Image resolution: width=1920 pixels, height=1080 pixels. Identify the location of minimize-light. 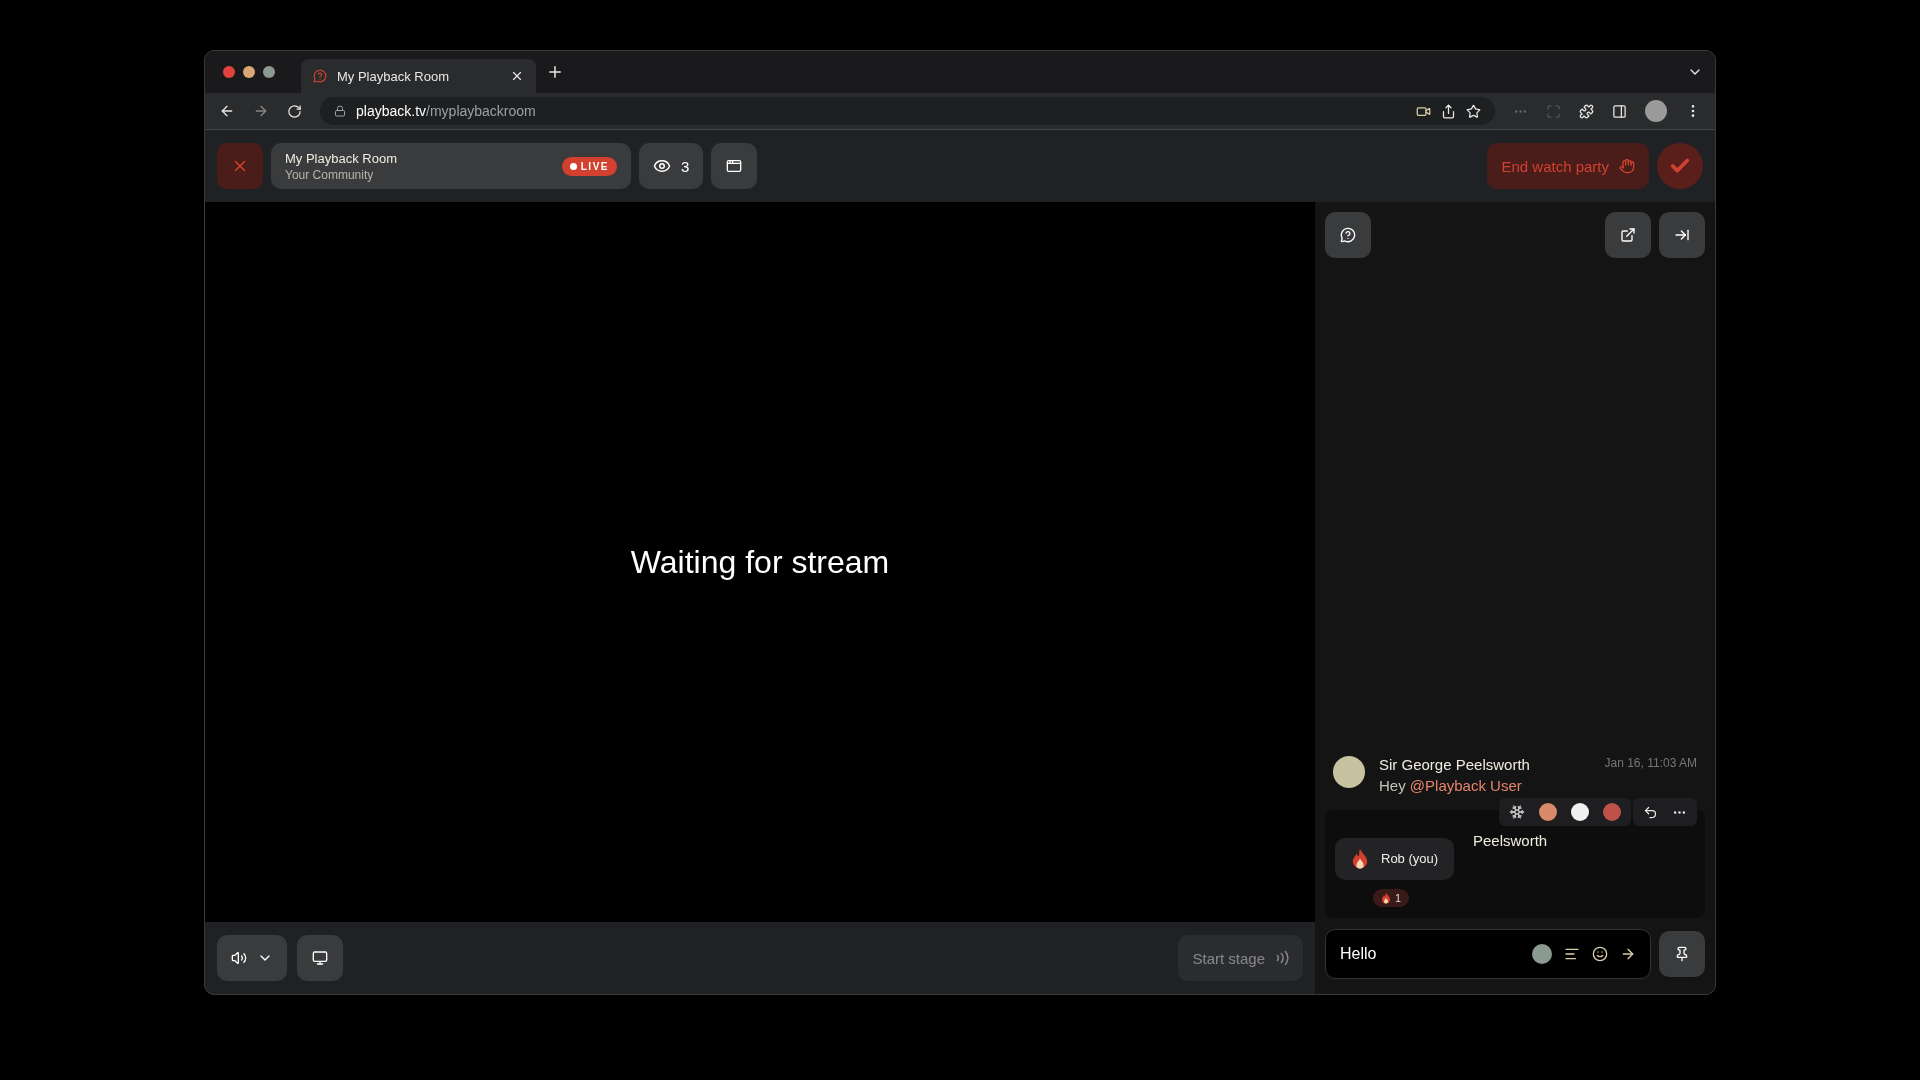
(249, 72).